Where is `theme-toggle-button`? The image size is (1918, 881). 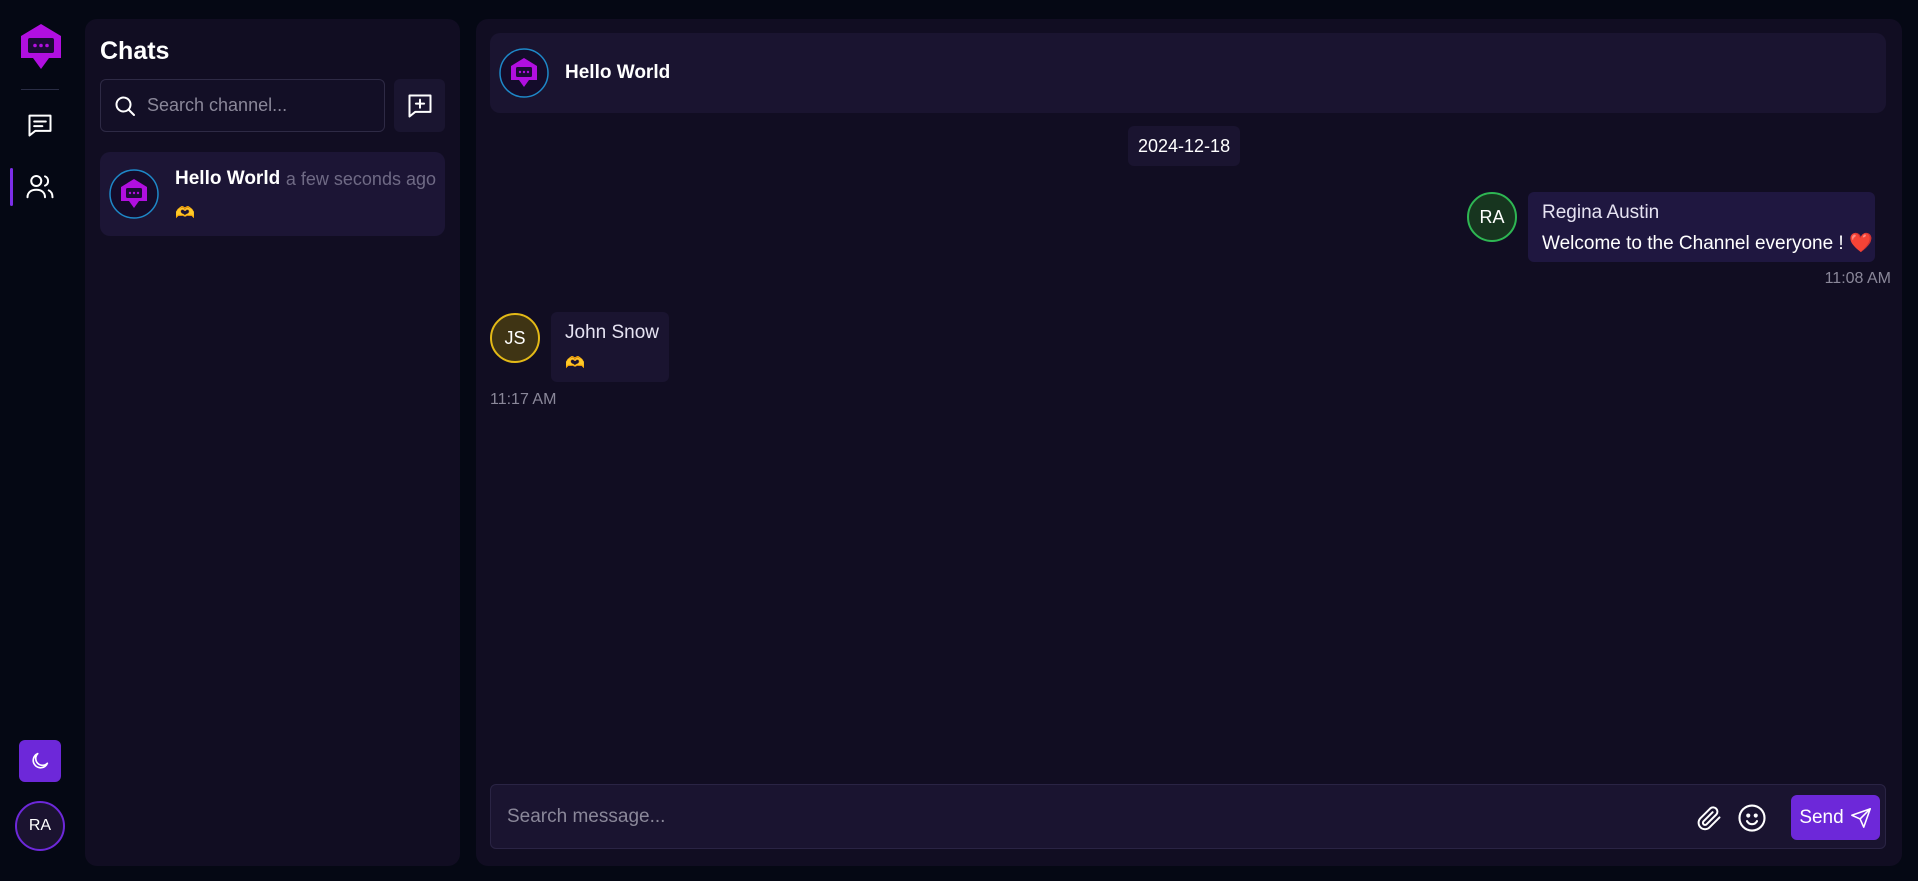
theme-toggle-button is located at coordinates (40, 761).